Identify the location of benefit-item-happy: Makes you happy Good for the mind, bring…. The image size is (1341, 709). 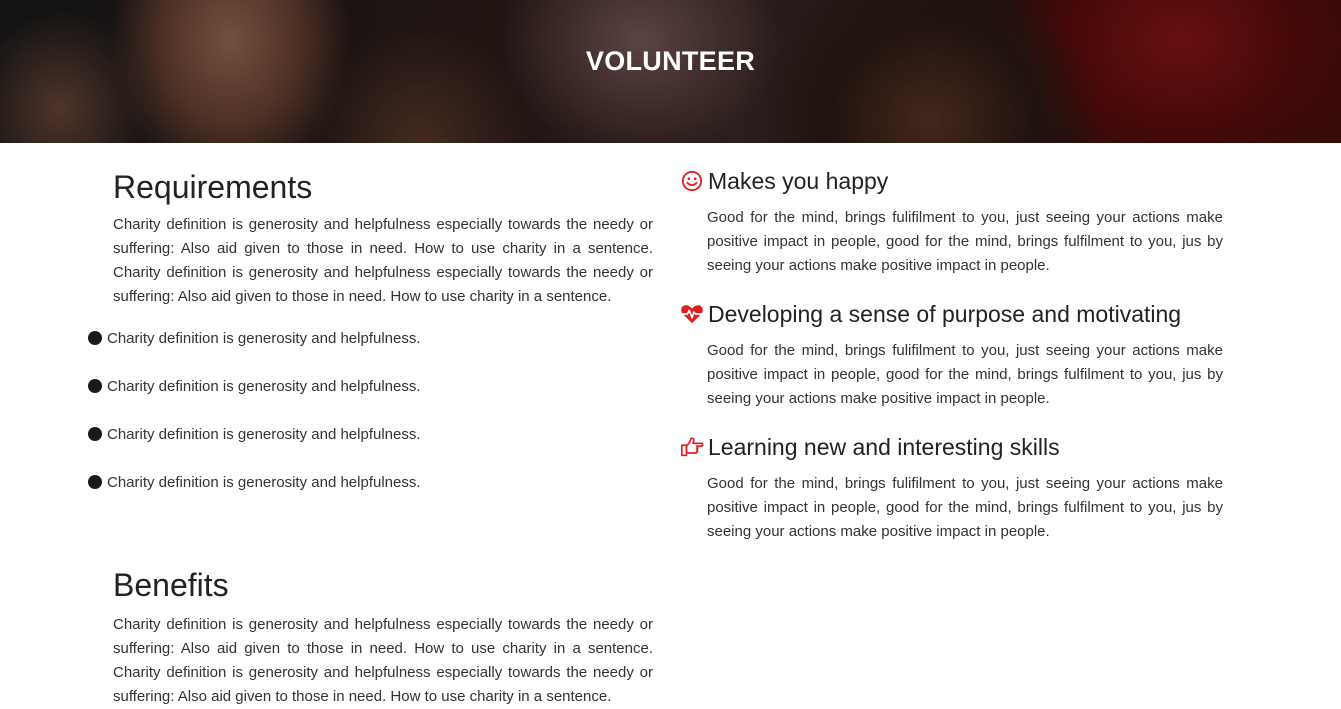
(952, 221).